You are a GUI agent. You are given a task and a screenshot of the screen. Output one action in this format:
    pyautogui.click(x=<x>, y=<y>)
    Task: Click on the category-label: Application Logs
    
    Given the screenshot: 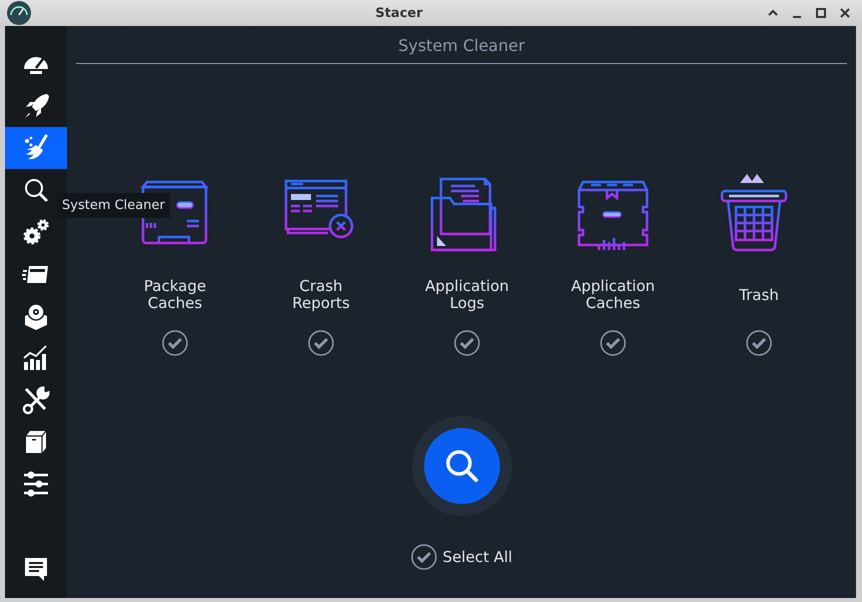 What is the action you would take?
    pyautogui.click(x=467, y=295)
    